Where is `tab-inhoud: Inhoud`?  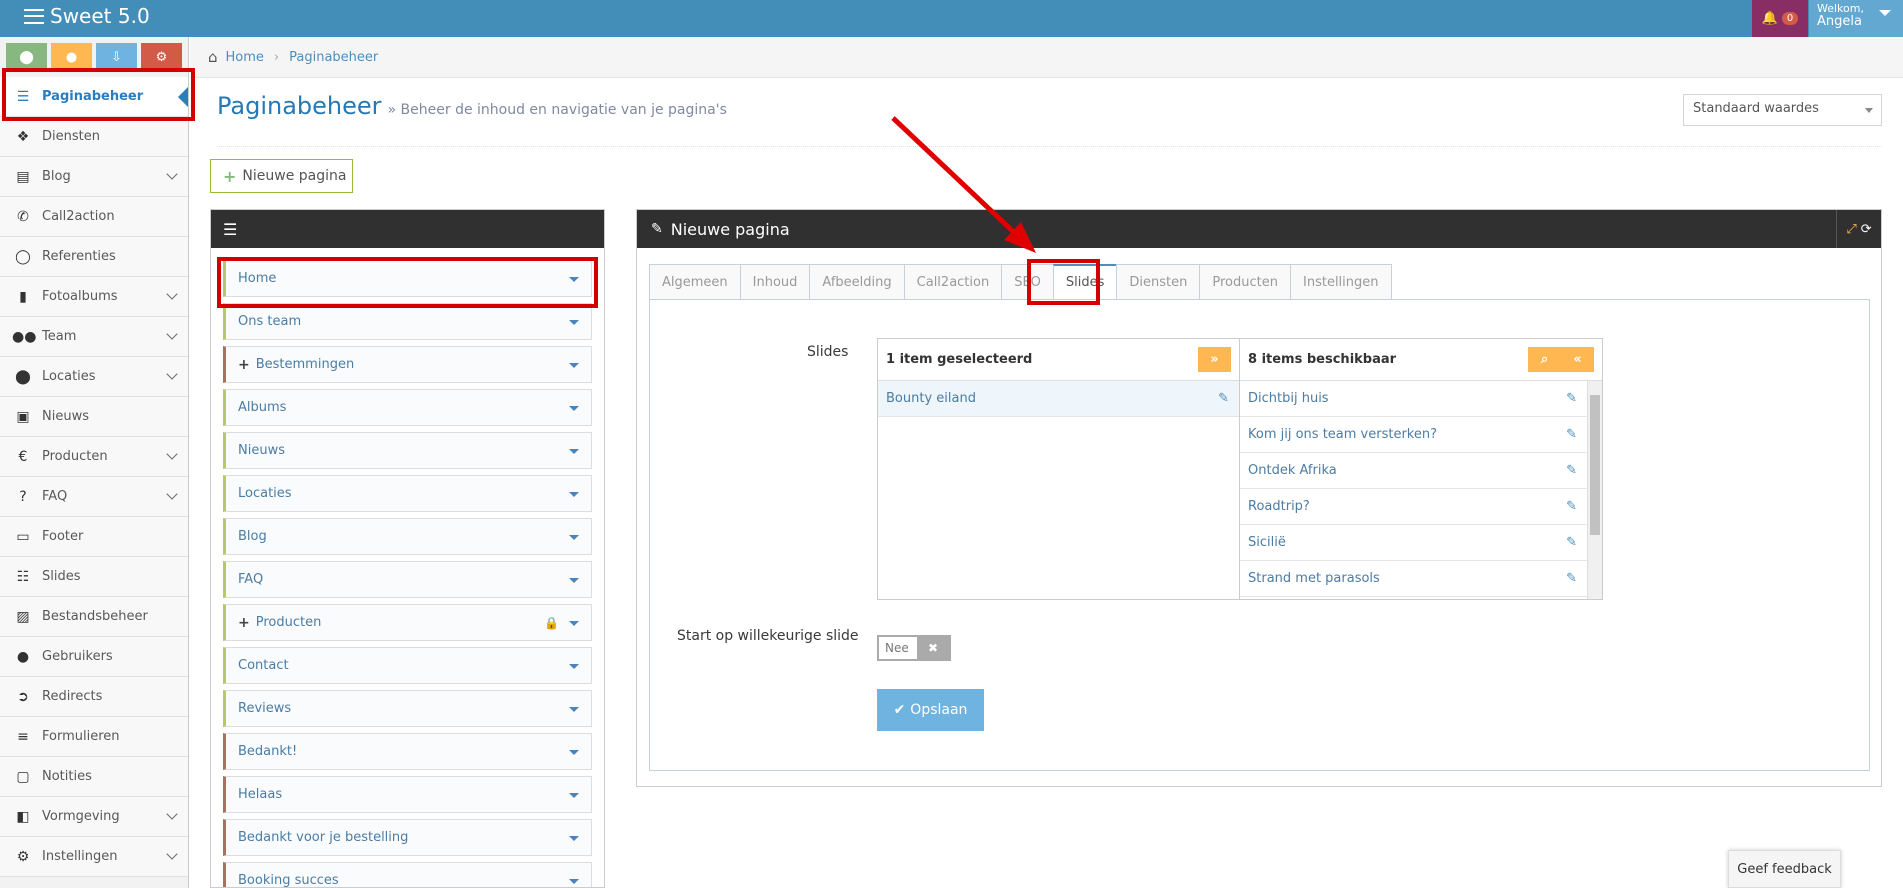 tab-inhoud: Inhoud is located at coordinates (775, 282).